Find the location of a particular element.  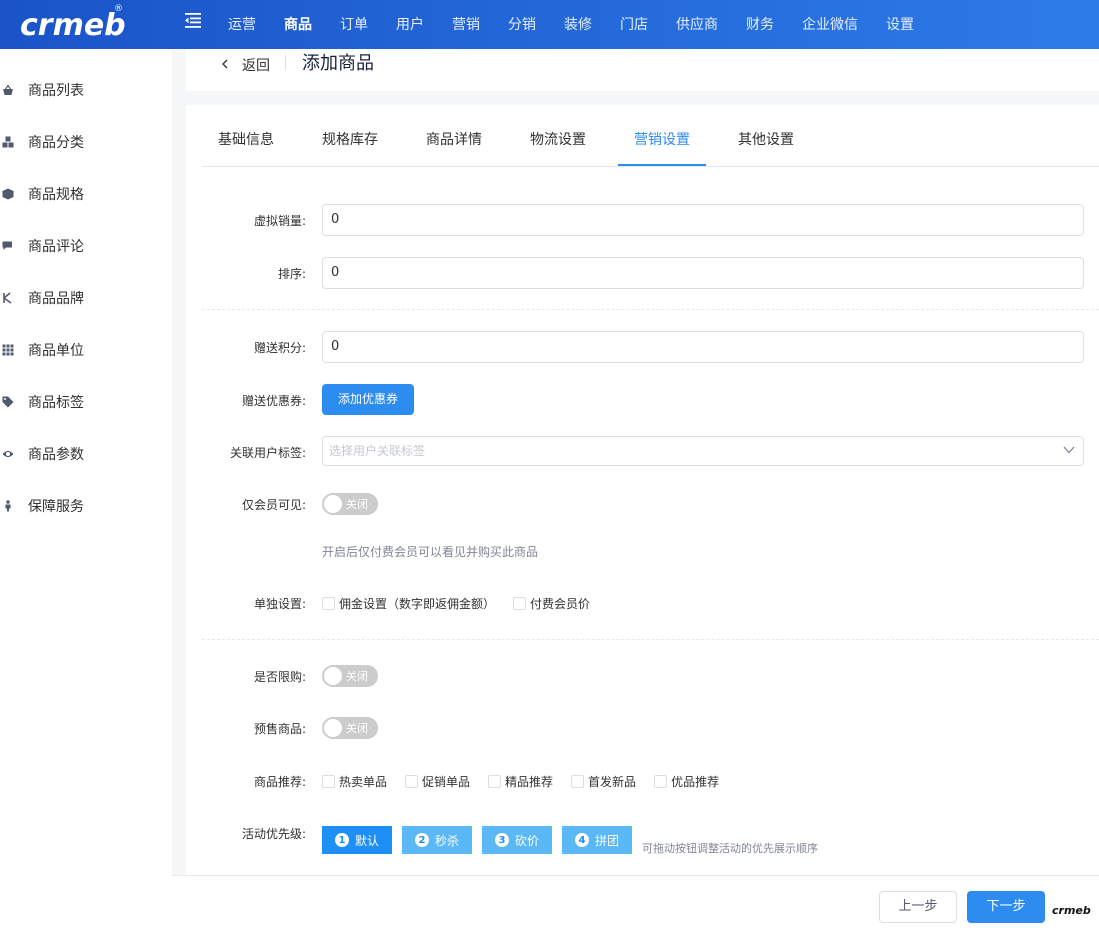

next-step-button: 下一步 is located at coordinates (1006, 907).